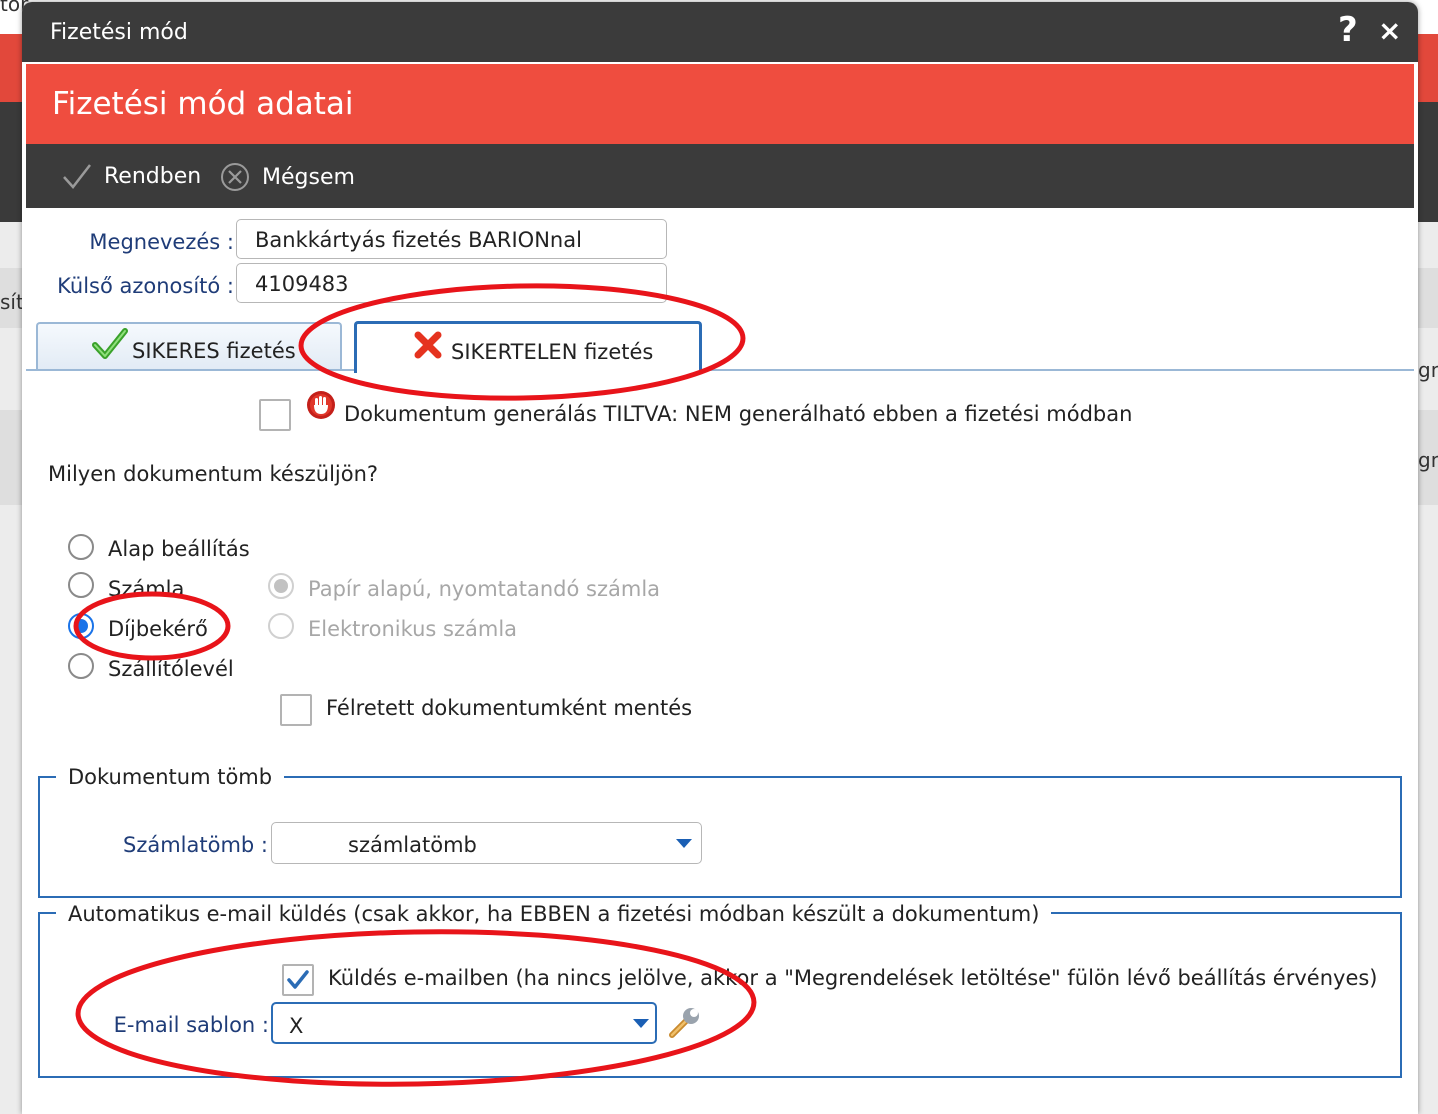  What do you see at coordinates (81, 585) in the screenshot?
I see `radio-invoice` at bounding box center [81, 585].